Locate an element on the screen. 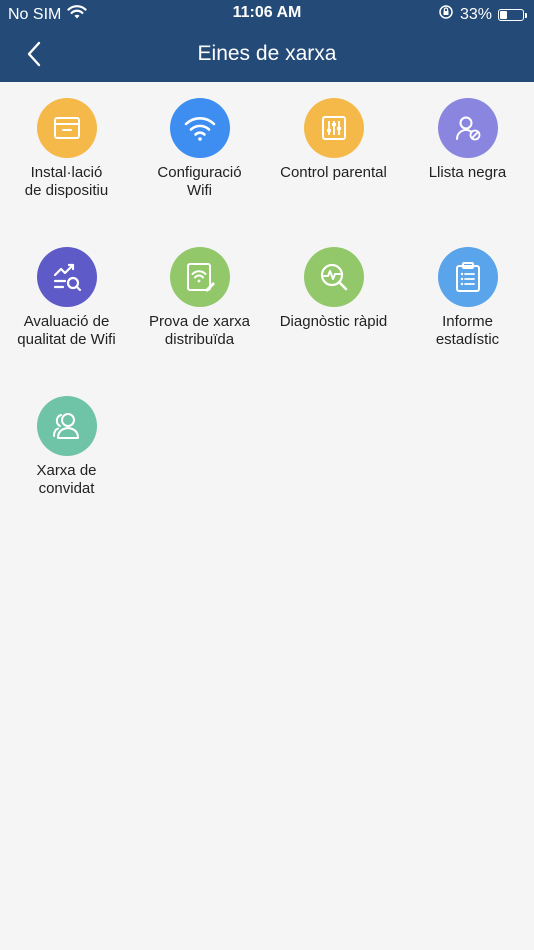  orientation-lock-icon is located at coordinates (446, 14).